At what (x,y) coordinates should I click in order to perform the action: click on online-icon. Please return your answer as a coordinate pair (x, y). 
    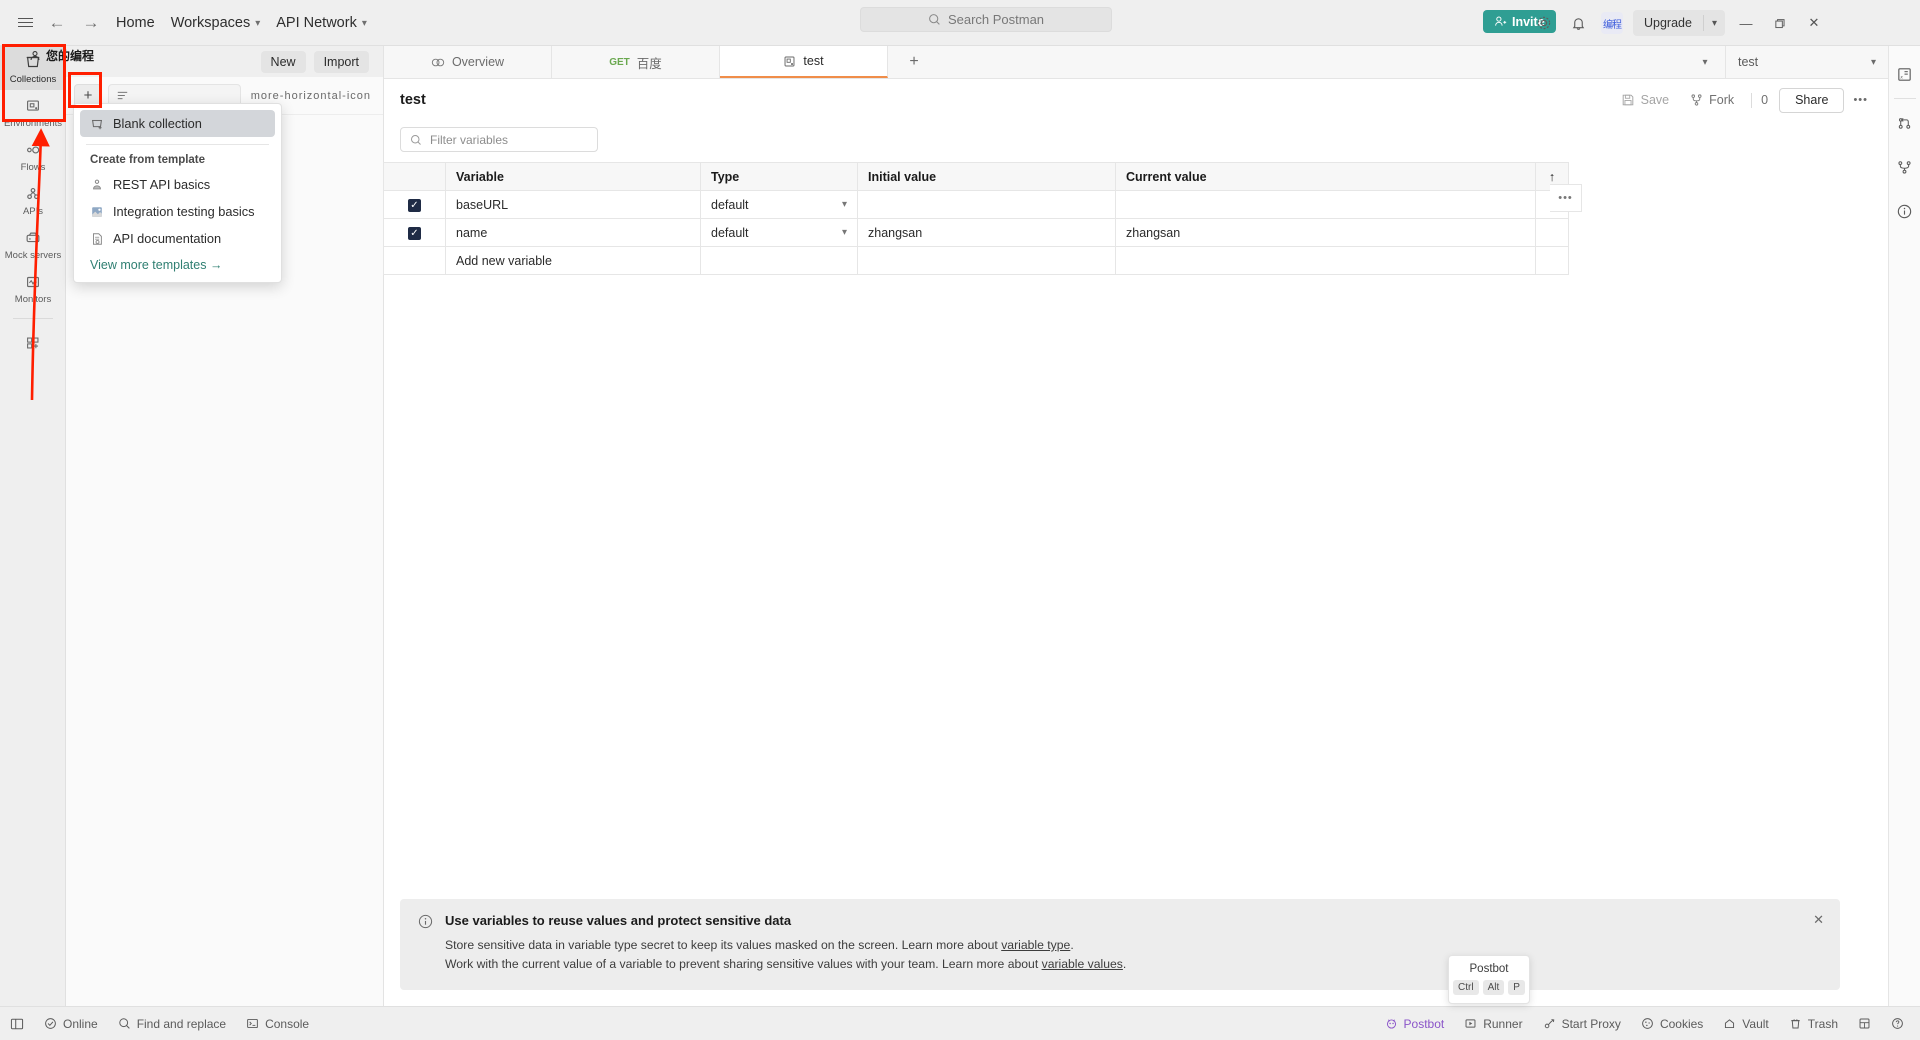
    Looking at the image, I should click on (50, 1023).